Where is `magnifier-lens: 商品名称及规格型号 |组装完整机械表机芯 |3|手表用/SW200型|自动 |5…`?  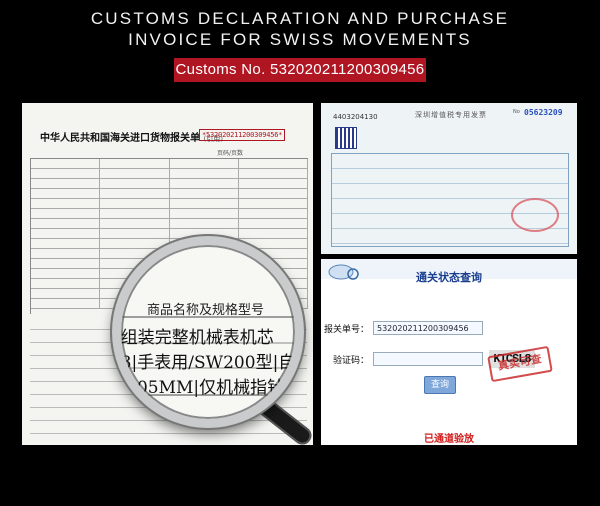
magnifier-lens: 商品名称及规格型号 |组装完整机械表机芯 |3|手表用/SW200型|自动 |5… is located at coordinates (208, 332).